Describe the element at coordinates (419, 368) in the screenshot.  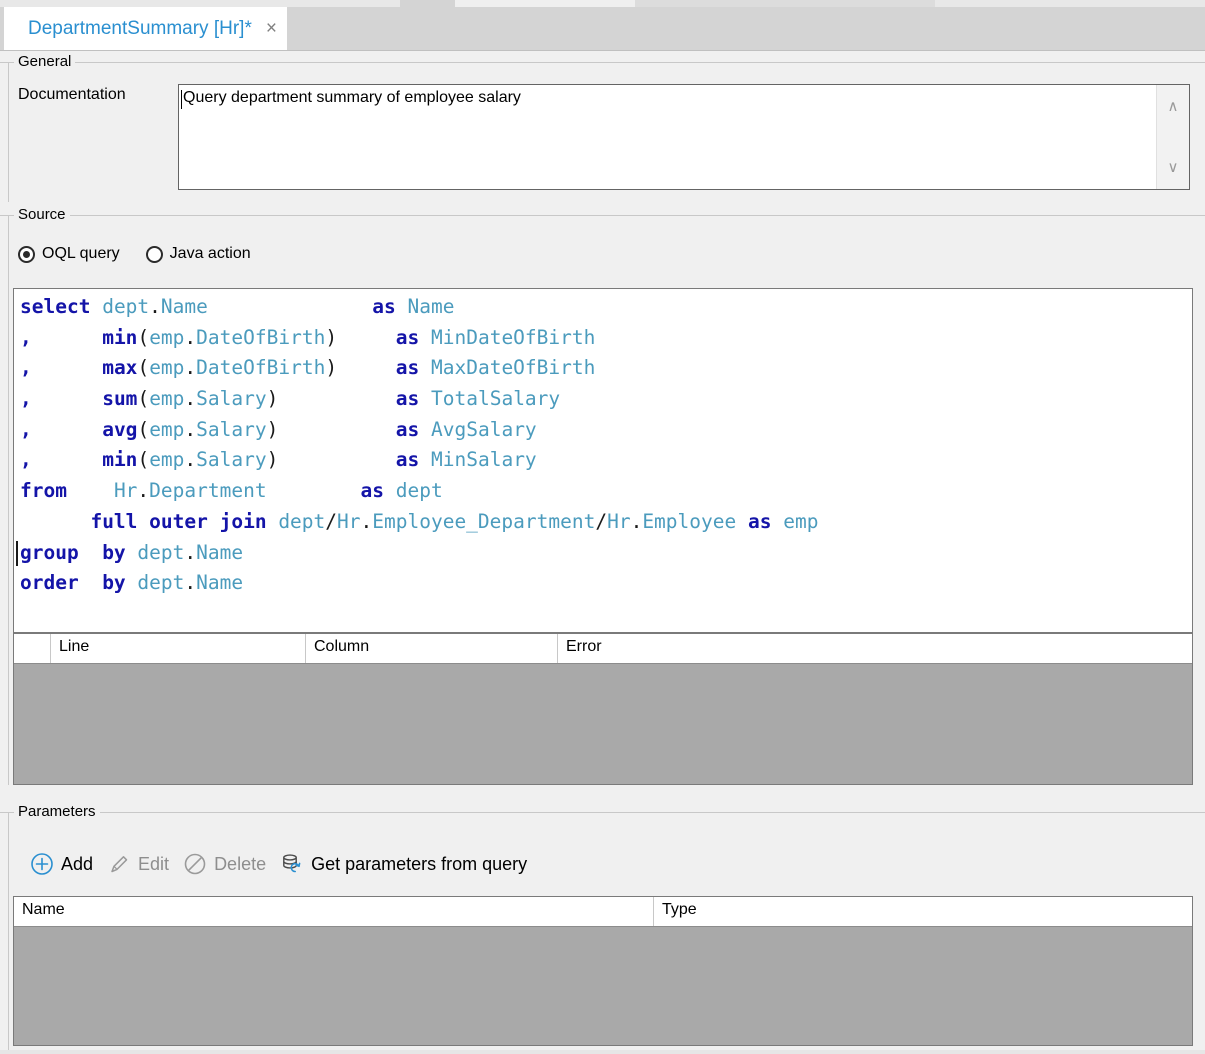
I see `code-line: , max(emp.DateOfBirth) as MaxDateOfBirth` at that location.